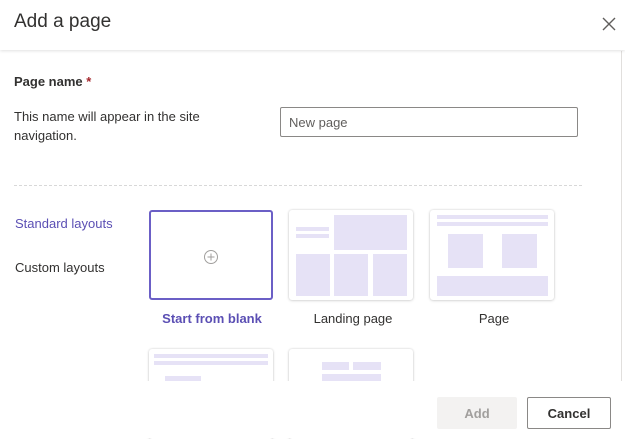 The image size is (625, 439). I want to click on layout-tile-start-from-blank, so click(211, 255).